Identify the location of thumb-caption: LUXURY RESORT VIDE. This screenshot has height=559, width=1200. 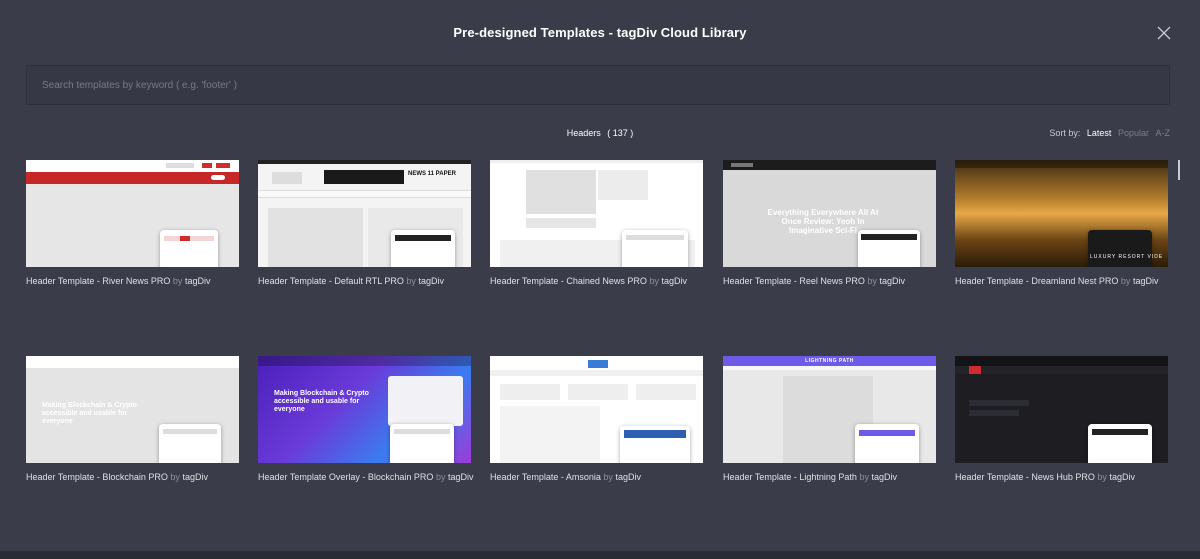
(1127, 257).